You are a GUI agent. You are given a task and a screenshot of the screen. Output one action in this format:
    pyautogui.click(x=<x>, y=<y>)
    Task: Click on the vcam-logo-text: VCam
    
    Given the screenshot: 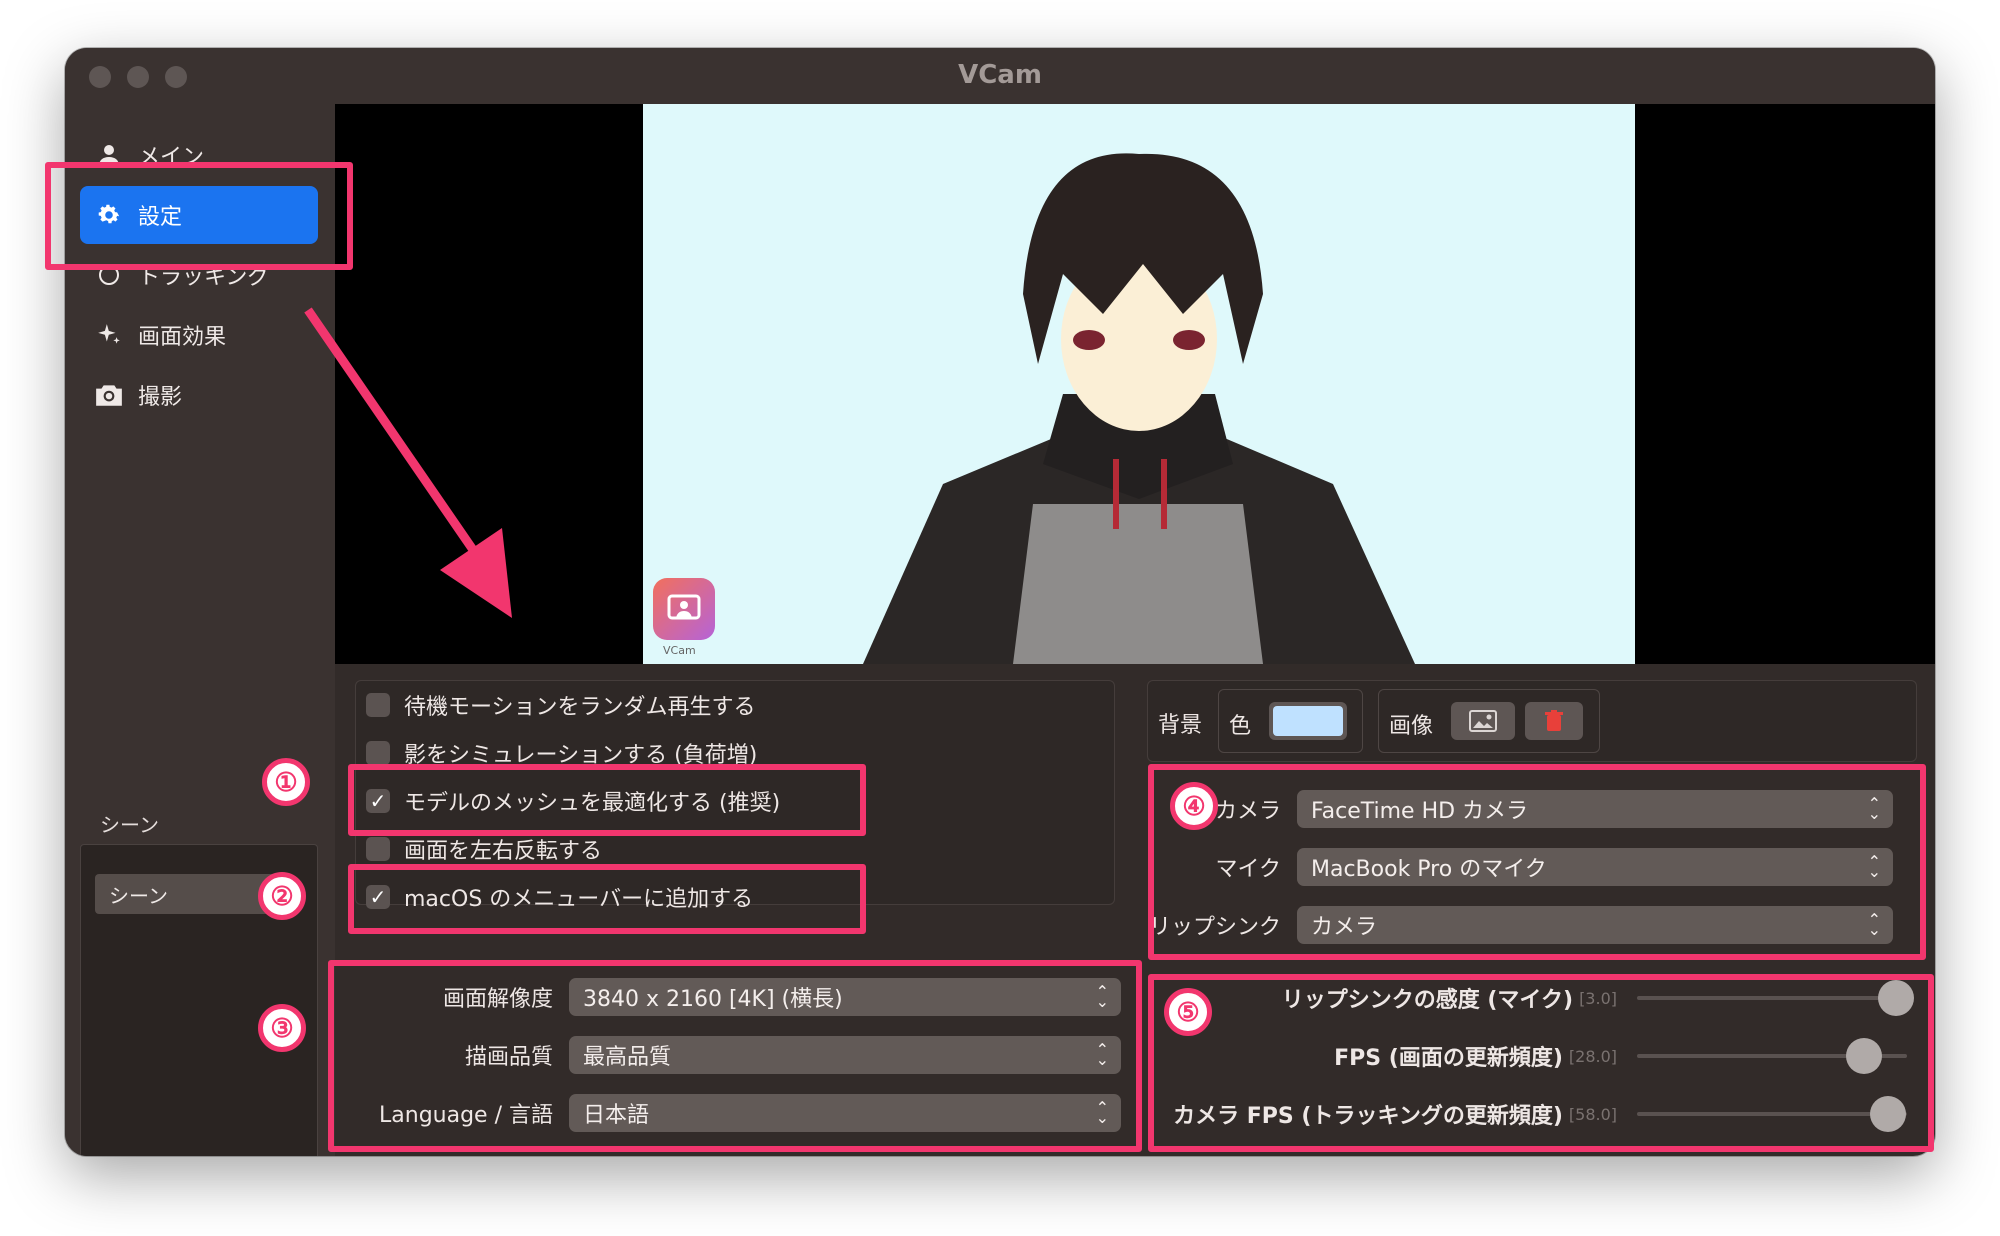 What is the action you would take?
    pyautogui.click(x=679, y=650)
    